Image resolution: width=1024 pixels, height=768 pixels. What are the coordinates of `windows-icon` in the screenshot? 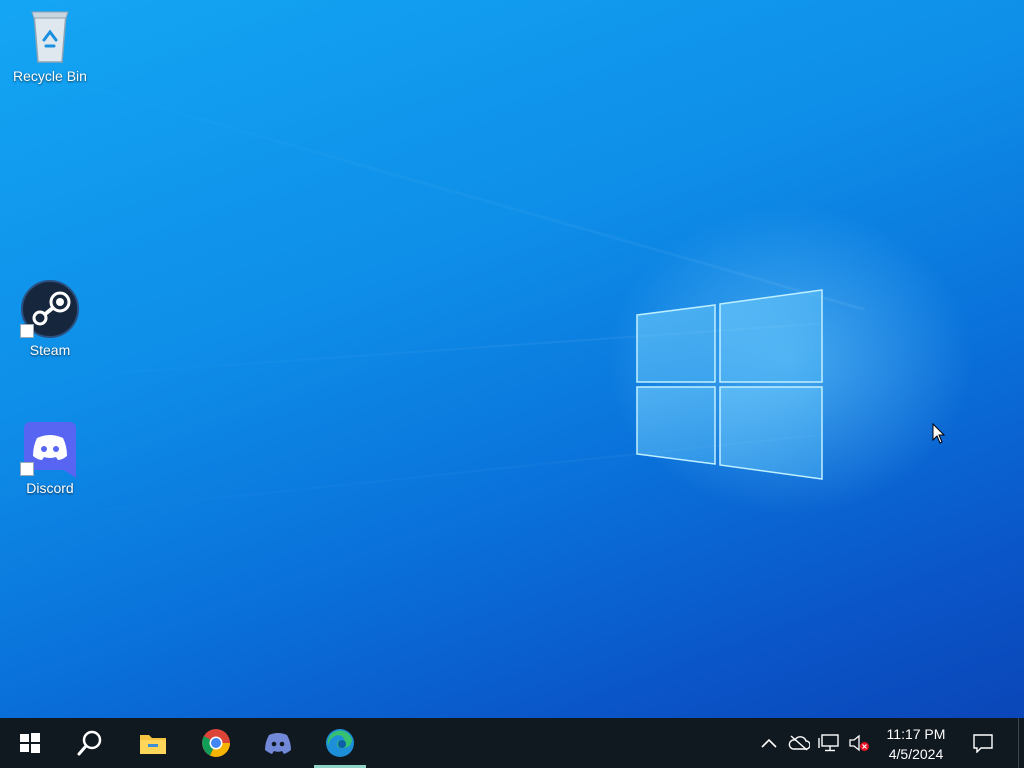 It's located at (30, 743).